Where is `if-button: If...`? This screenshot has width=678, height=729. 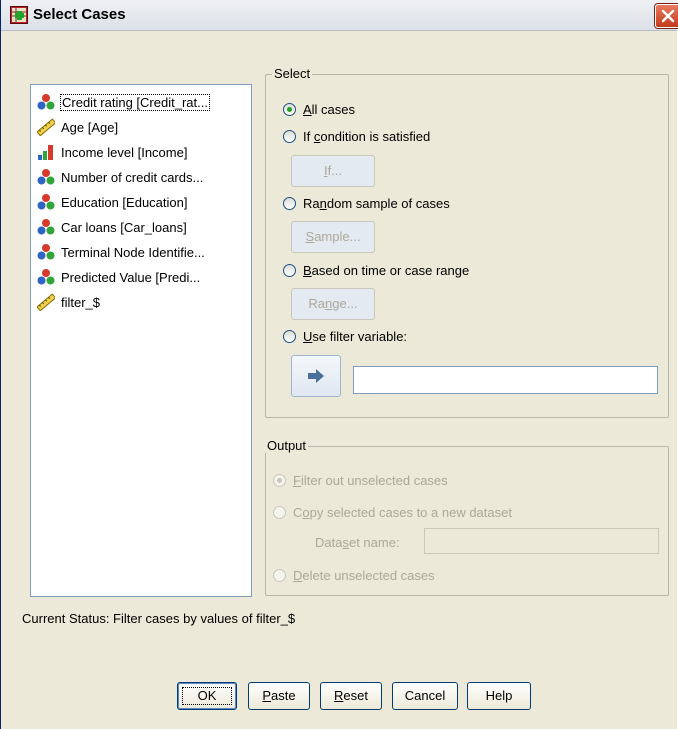
if-button: If... is located at coordinates (333, 171).